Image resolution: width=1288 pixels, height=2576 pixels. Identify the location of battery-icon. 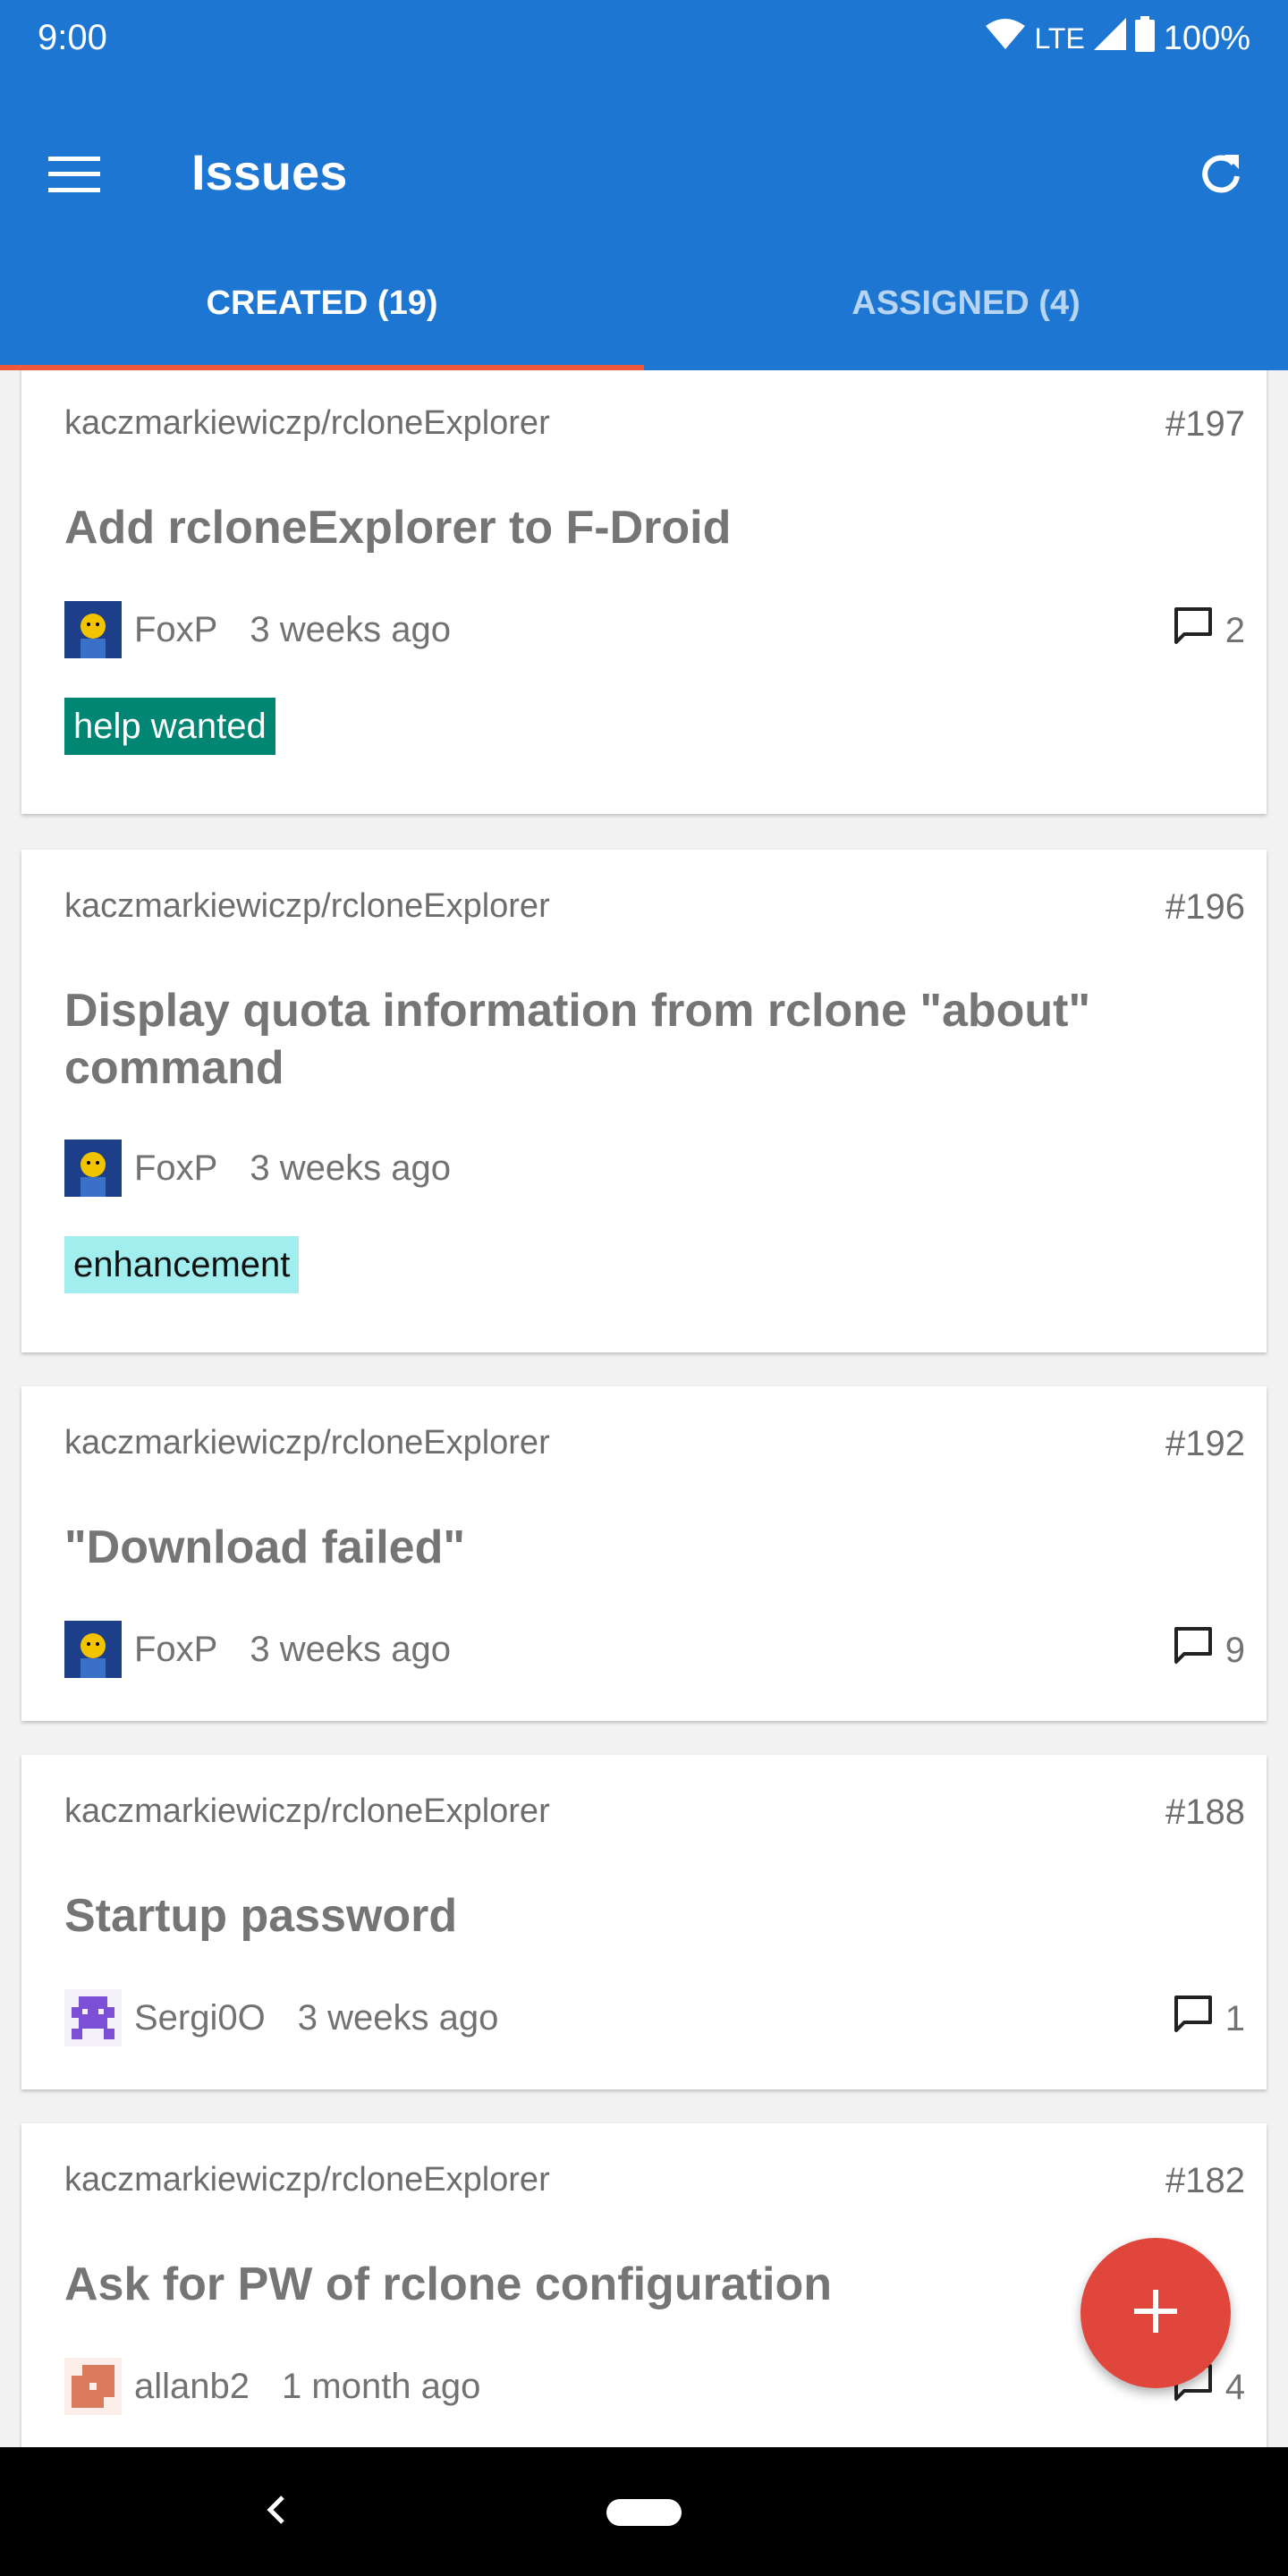
(1144, 38).